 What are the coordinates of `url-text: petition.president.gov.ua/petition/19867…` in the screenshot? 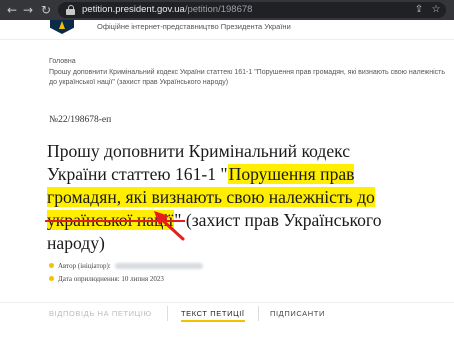 It's located at (167, 10).